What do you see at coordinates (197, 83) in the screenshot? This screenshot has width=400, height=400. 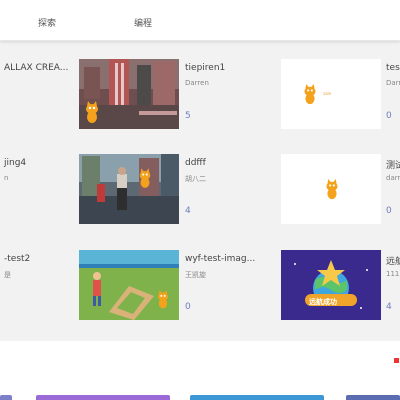 I see `project-author: Darren` at bounding box center [197, 83].